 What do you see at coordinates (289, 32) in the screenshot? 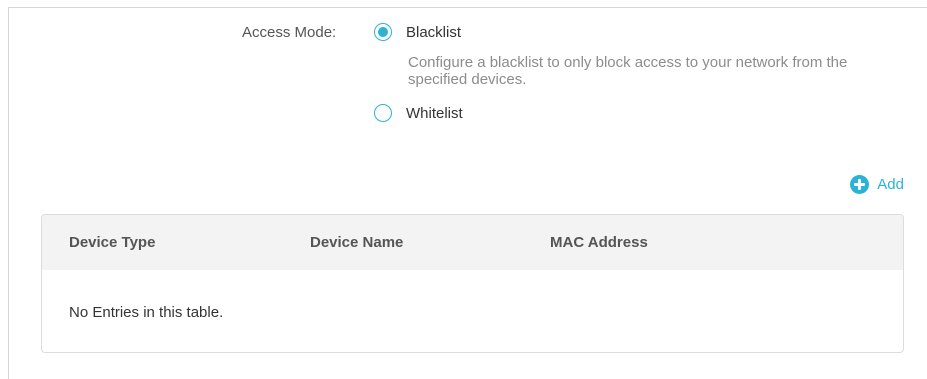
I see `access-mode-label: Access Mode:` at bounding box center [289, 32].